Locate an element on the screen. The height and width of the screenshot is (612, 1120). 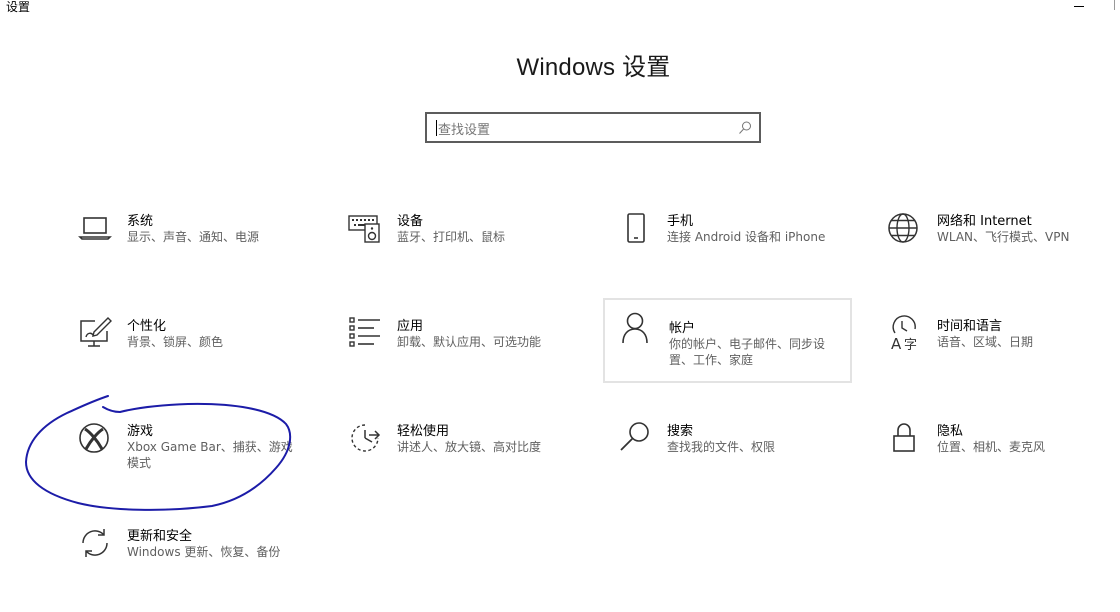
tile-title: 个性化 is located at coordinates (147, 326).